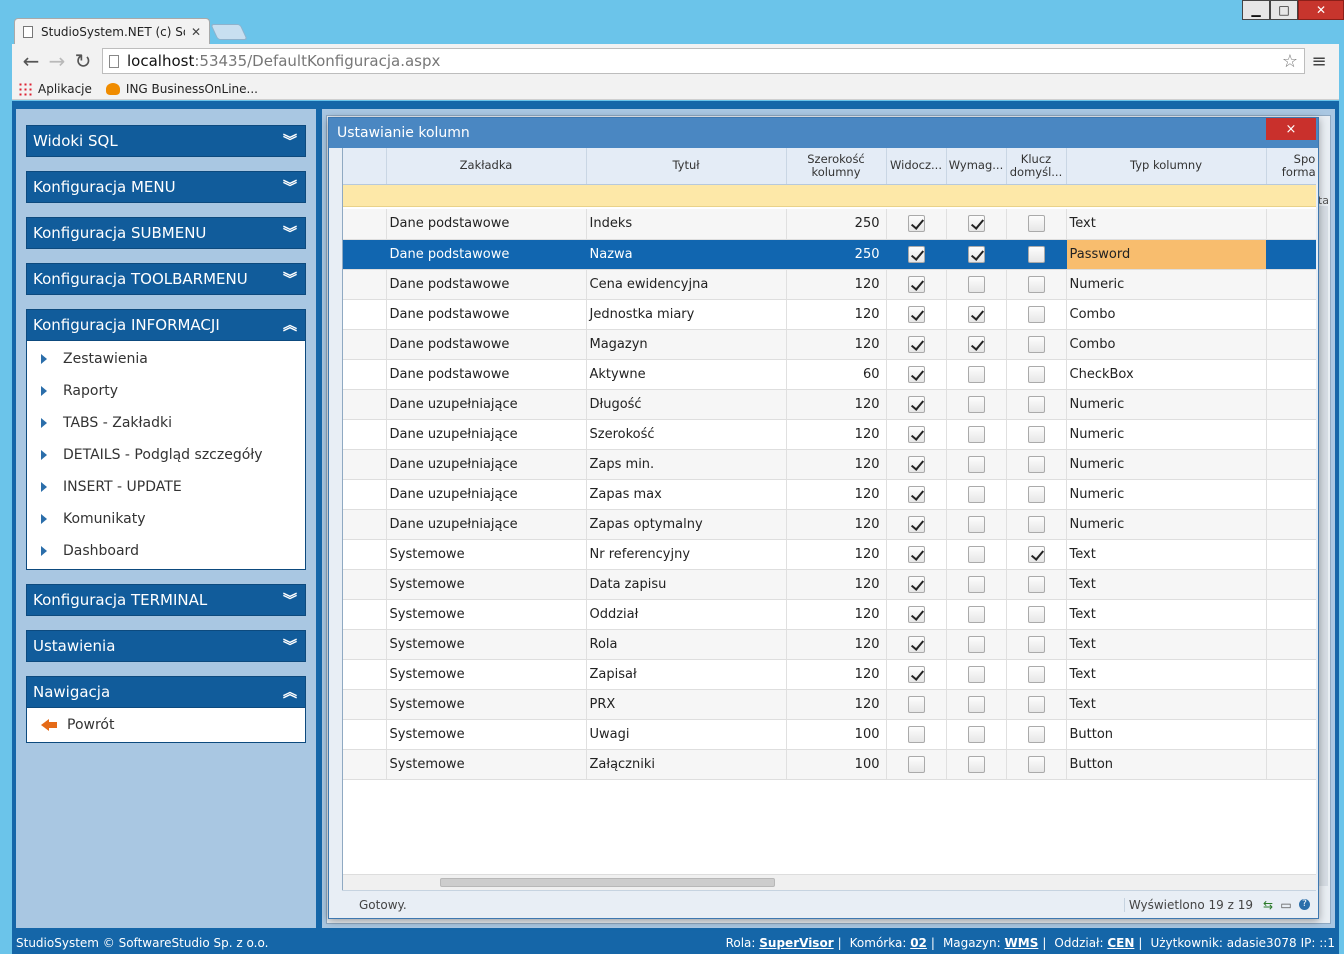 The image size is (1344, 954). Describe the element at coordinates (229, 32) in the screenshot. I see `new-tab-button` at that location.